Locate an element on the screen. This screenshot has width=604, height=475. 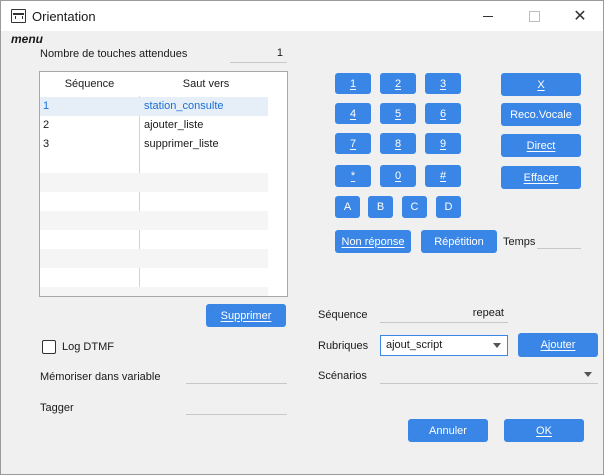
temps-label: Temps is located at coordinates (519, 242).